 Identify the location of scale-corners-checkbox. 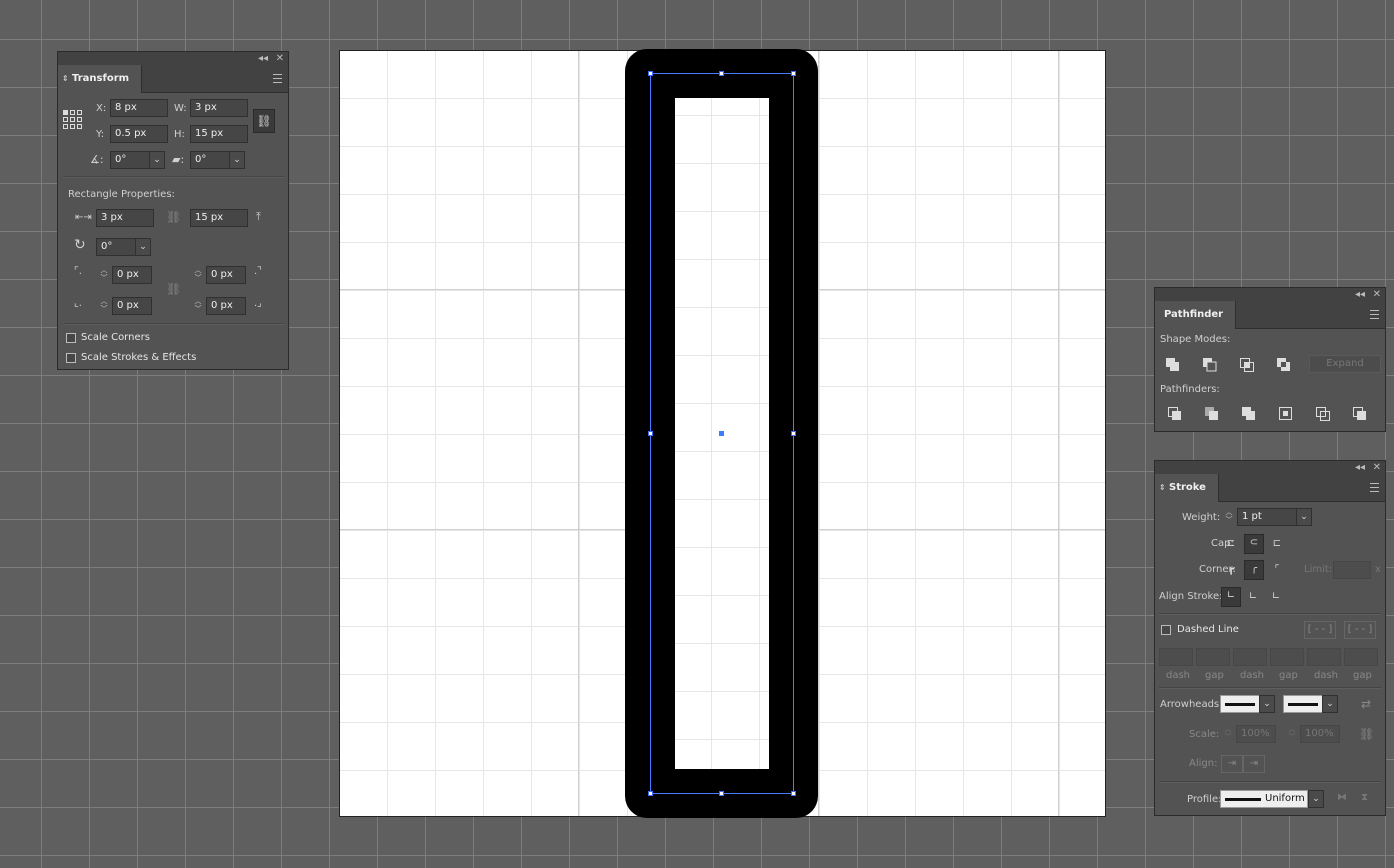
(71, 338).